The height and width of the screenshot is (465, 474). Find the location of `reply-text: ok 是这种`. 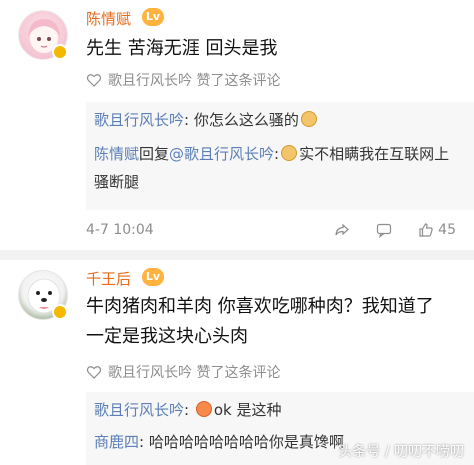

reply-text: ok 是这种 is located at coordinates (247, 410).